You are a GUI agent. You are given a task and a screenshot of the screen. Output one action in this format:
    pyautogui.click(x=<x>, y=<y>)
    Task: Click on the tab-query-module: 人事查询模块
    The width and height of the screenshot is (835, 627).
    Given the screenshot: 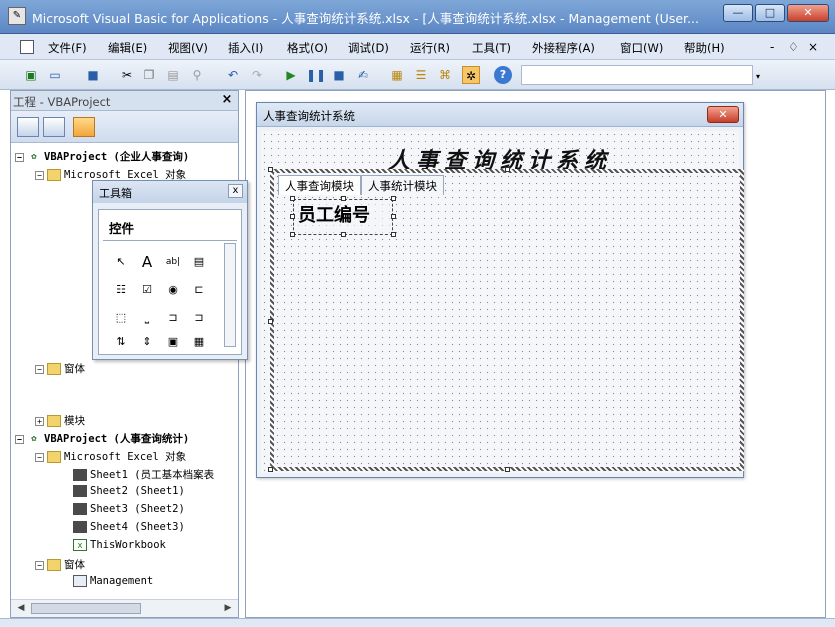 What is the action you would take?
    pyautogui.click(x=319, y=185)
    